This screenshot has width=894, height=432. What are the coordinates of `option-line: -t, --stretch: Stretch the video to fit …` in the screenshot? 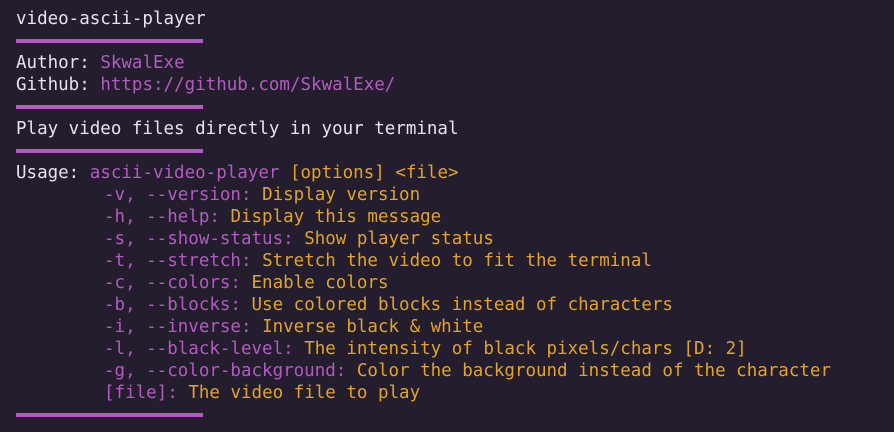 It's located at (334, 261).